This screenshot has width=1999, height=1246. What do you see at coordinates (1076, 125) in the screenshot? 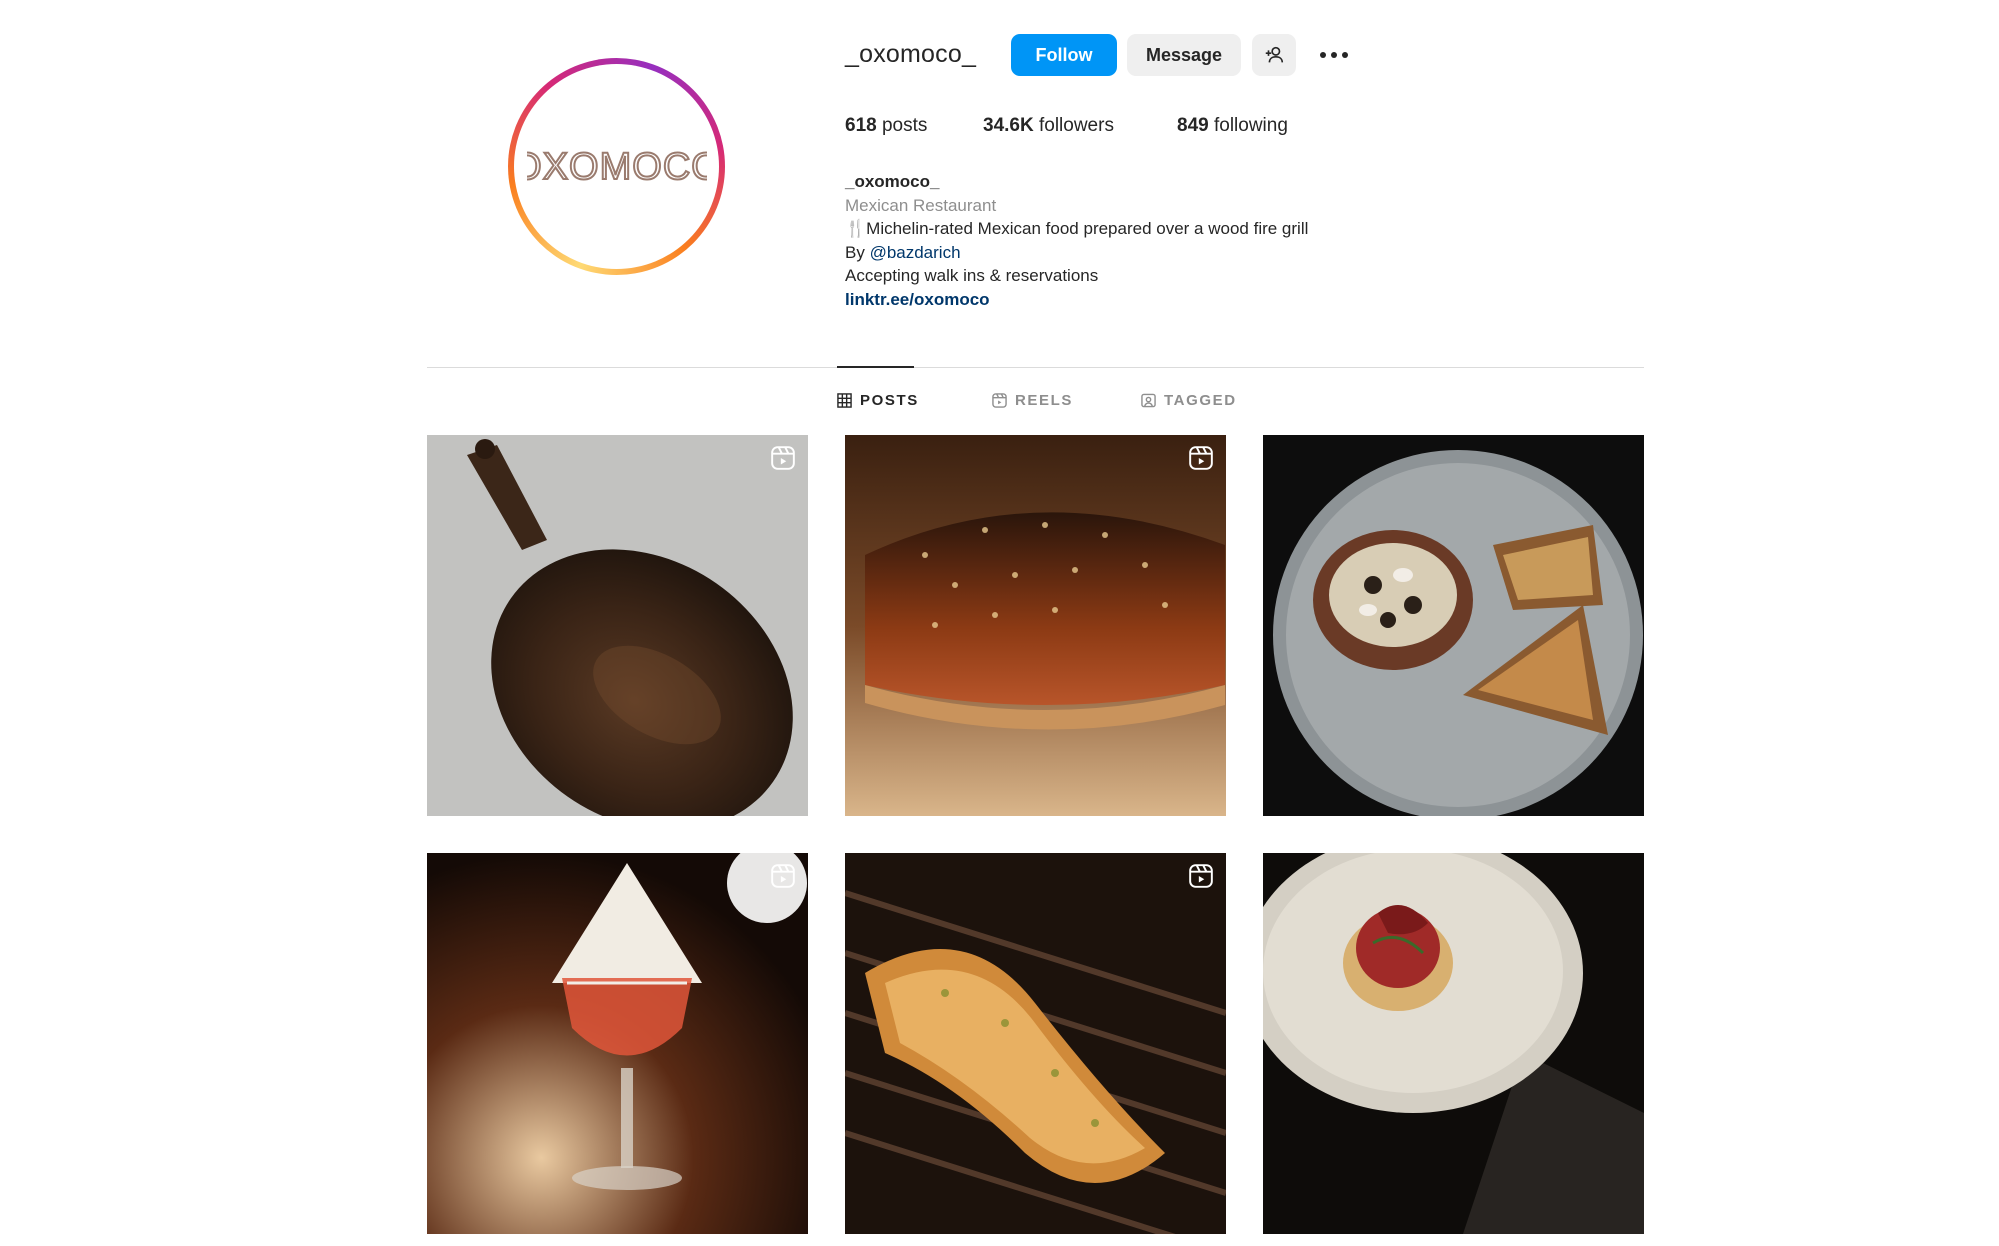
I see `followers-count-label: followers` at bounding box center [1076, 125].